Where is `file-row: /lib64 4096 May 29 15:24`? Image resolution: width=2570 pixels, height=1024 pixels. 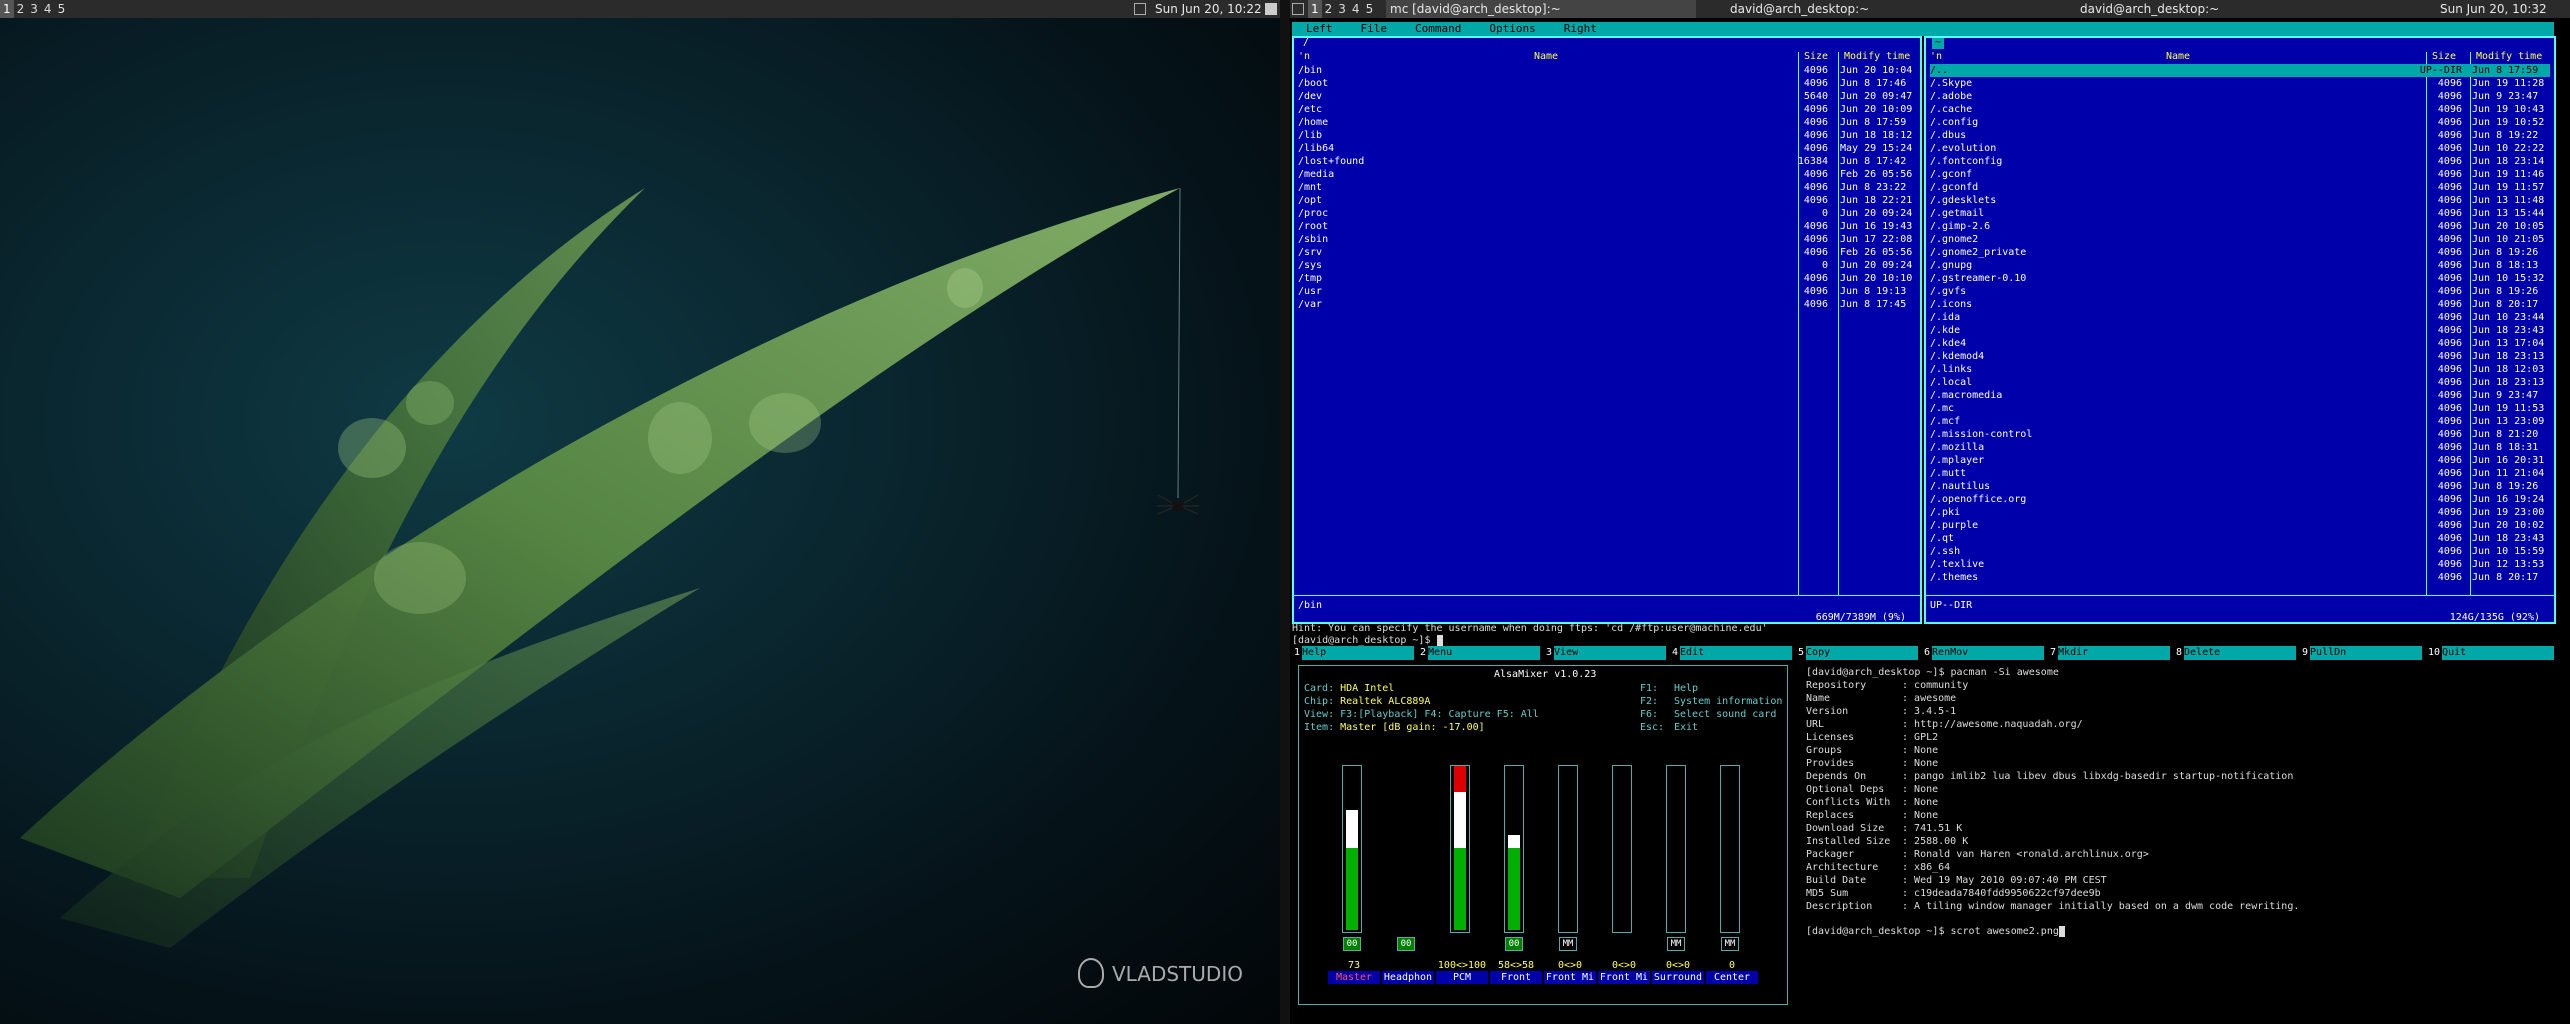 file-row: /lib64 4096 May 29 15:24 is located at coordinates (1607, 148).